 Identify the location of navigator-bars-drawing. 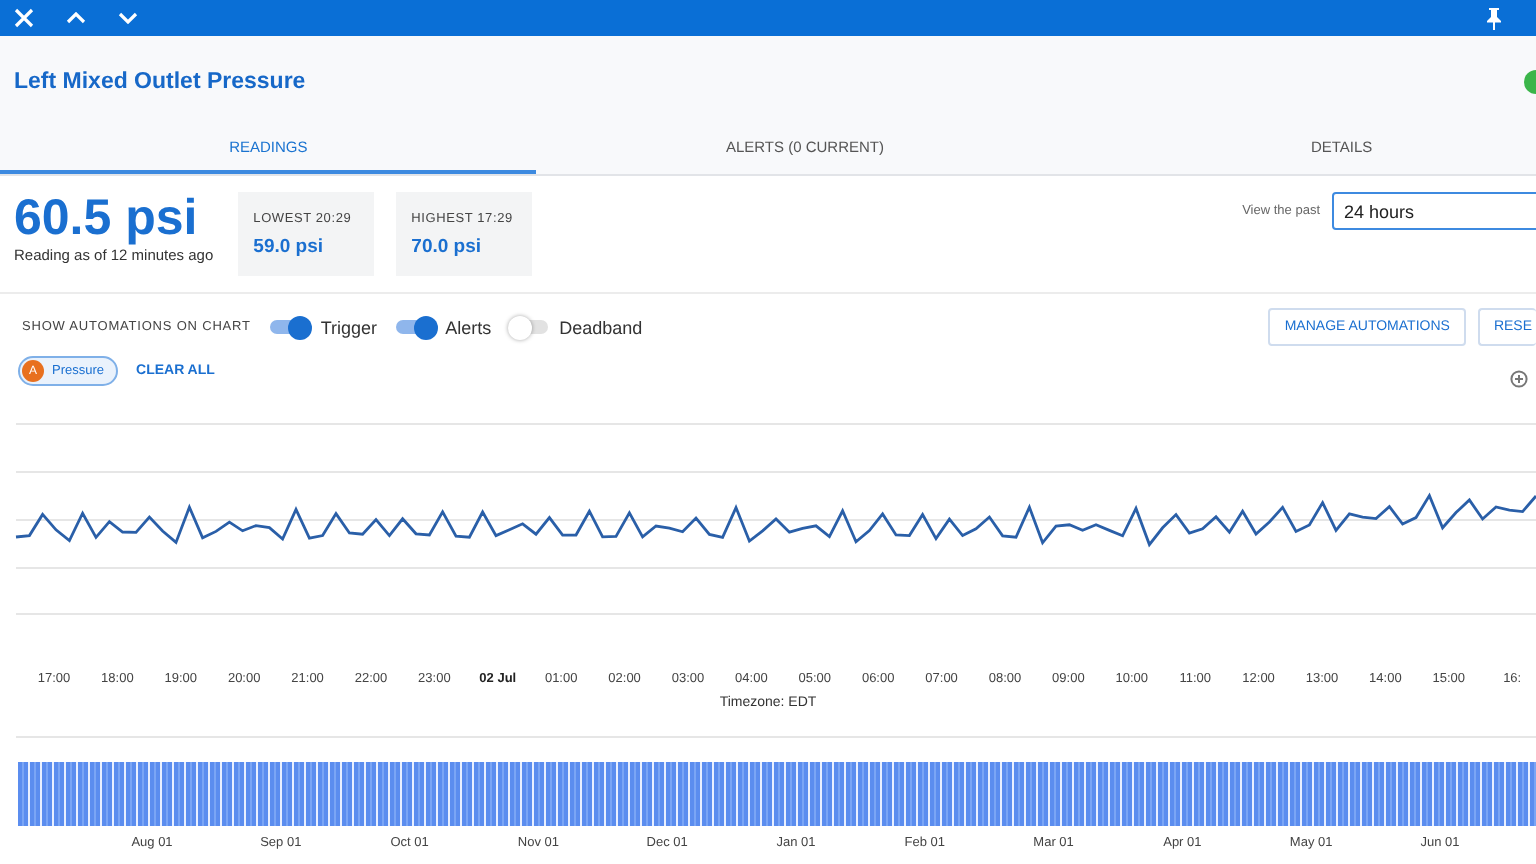
(777, 794).